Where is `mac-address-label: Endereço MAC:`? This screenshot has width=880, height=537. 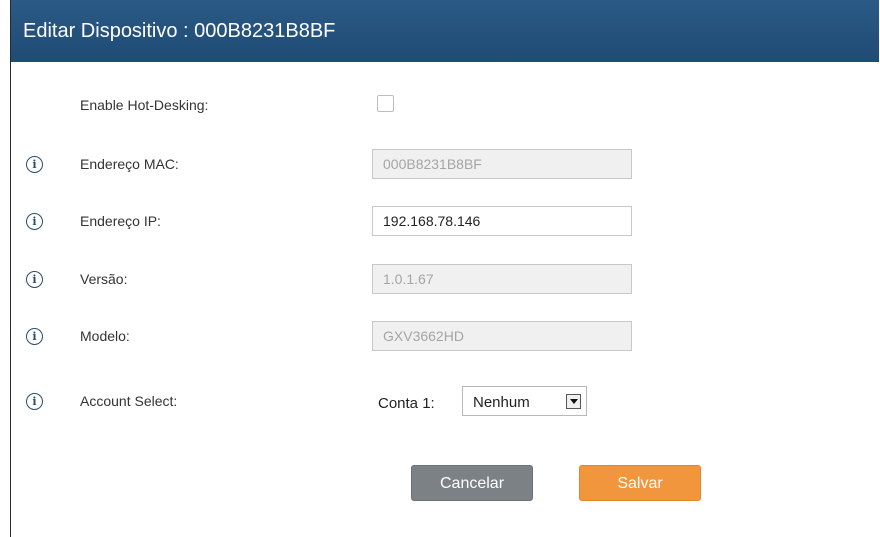
mac-address-label: Endereço MAC: is located at coordinates (129, 164).